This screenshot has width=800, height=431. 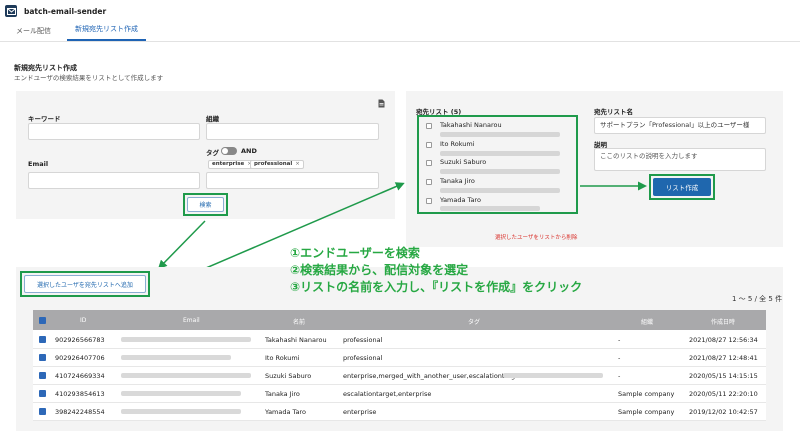 What do you see at coordinates (355, 253) in the screenshot?
I see `instruction-step-1: ①エンドユーザーを検索` at bounding box center [355, 253].